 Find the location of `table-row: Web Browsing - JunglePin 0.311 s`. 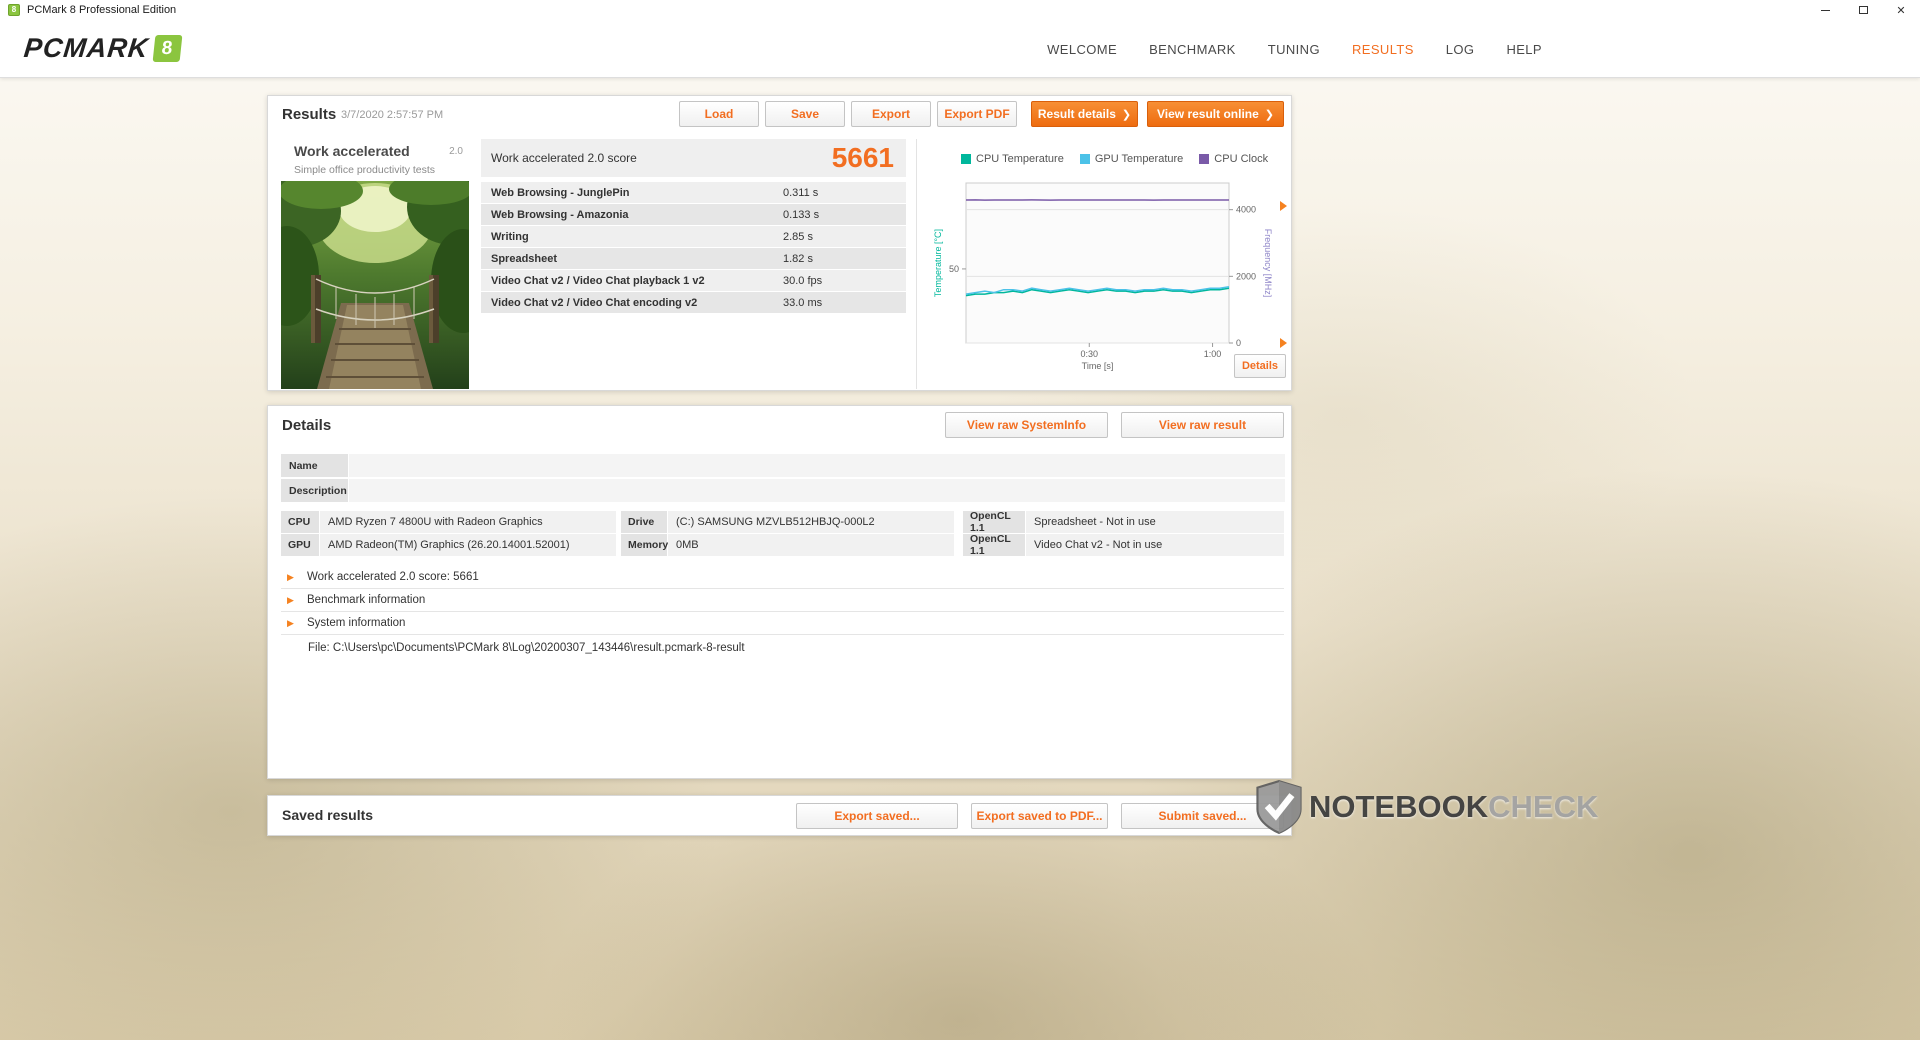

table-row: Web Browsing - JunglePin 0.311 s is located at coordinates (693, 192).